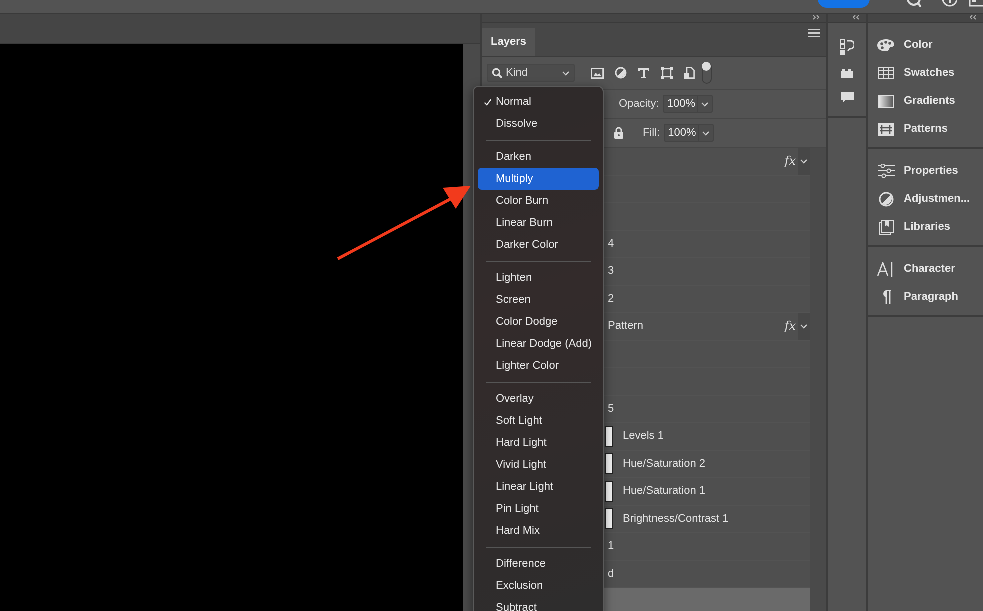  What do you see at coordinates (664, 491) in the screenshot?
I see `layer-name: Hue/Saturation 1` at bounding box center [664, 491].